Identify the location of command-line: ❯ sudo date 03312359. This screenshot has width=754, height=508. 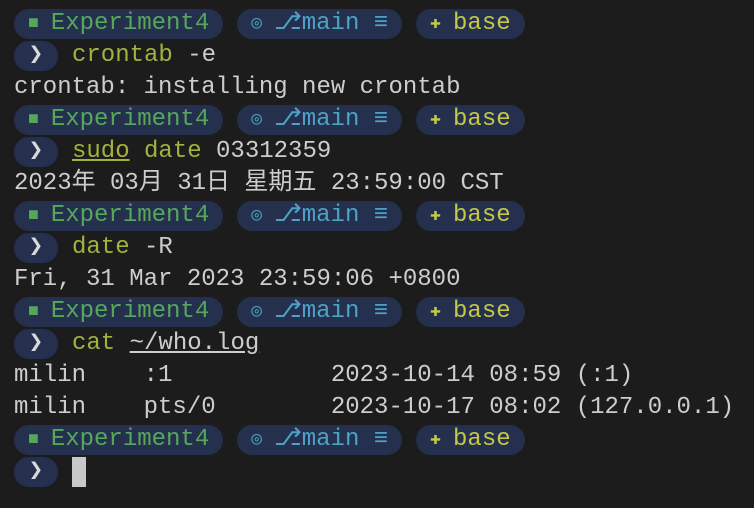
(374, 152).